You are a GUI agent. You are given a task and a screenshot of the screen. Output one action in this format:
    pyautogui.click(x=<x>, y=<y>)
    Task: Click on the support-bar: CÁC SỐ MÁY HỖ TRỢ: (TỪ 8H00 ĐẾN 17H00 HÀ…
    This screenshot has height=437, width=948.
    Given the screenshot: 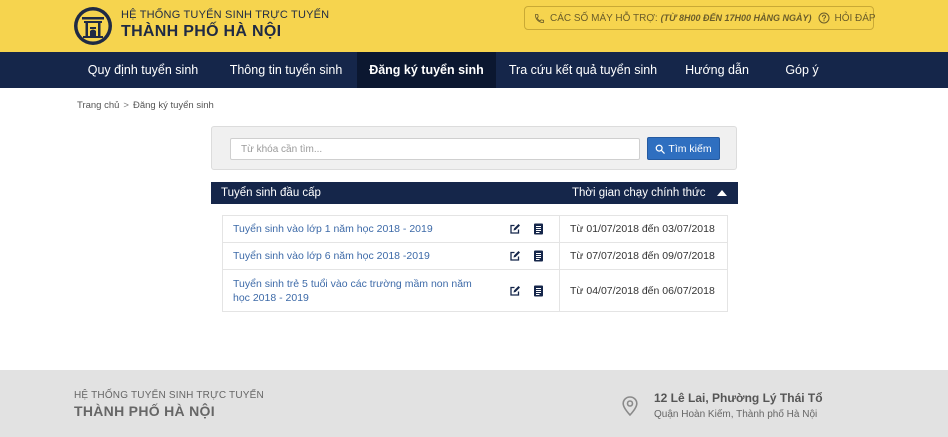 What is the action you would take?
    pyautogui.click(x=700, y=18)
    